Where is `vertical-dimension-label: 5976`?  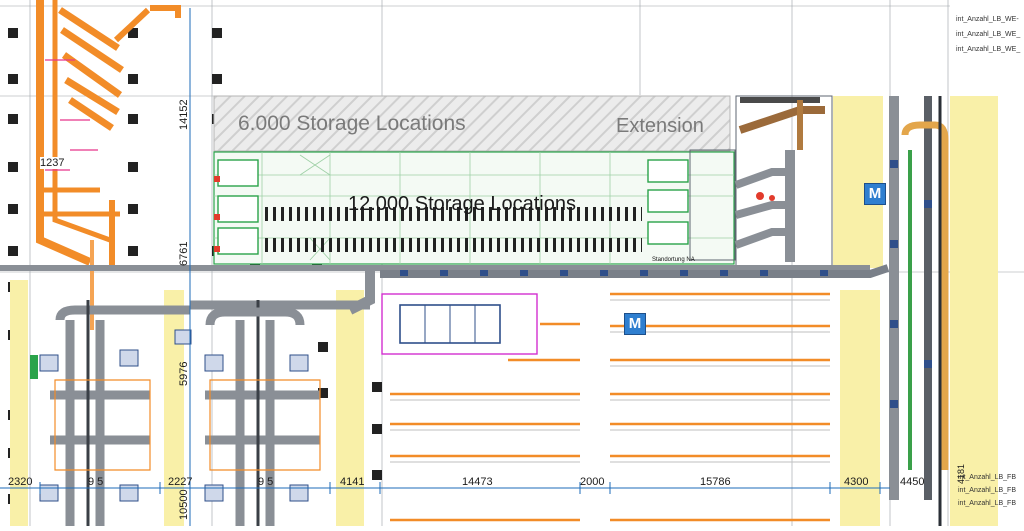 vertical-dimension-label: 5976 is located at coordinates (184, 373).